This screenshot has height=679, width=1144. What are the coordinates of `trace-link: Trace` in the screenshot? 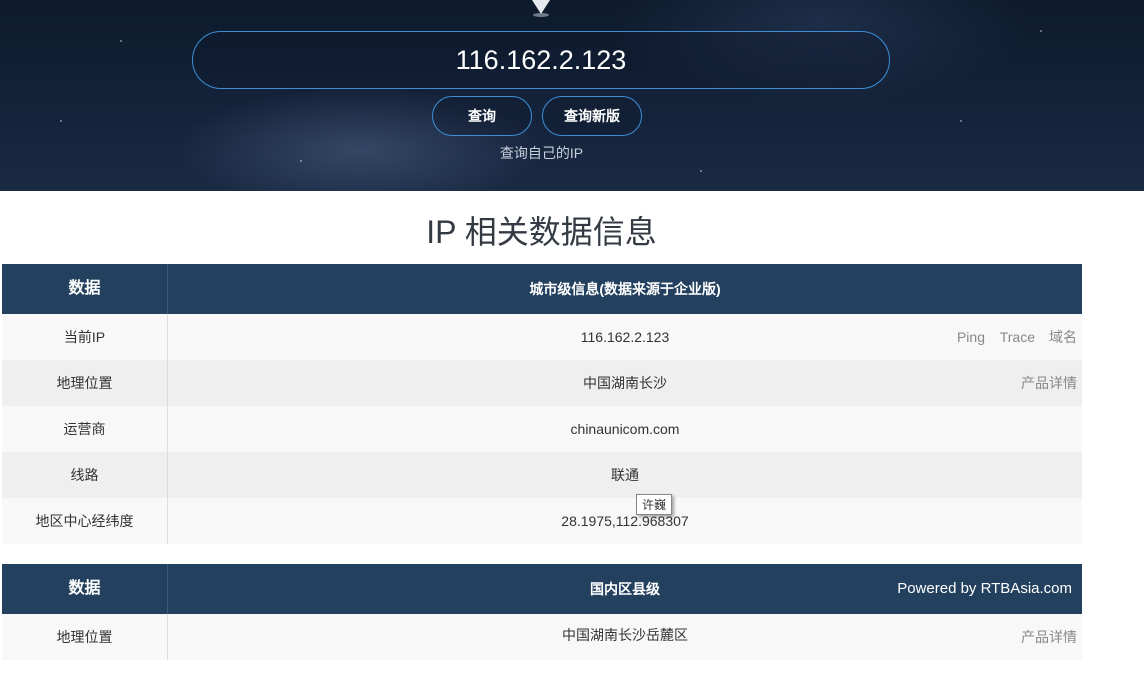 It's located at (1017, 337).